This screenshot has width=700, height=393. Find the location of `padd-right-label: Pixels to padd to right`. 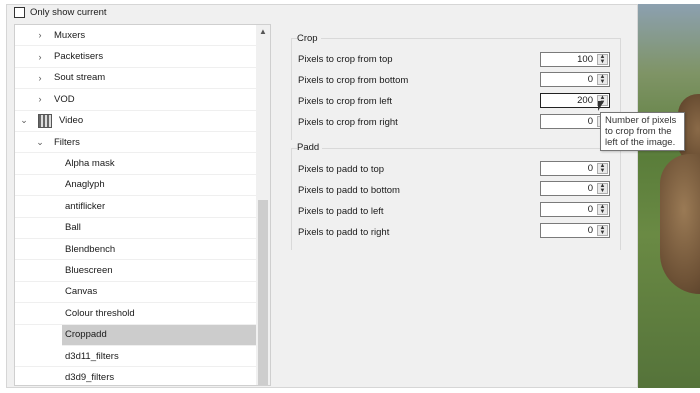

padd-right-label: Pixels to padd to right is located at coordinates (344, 232).